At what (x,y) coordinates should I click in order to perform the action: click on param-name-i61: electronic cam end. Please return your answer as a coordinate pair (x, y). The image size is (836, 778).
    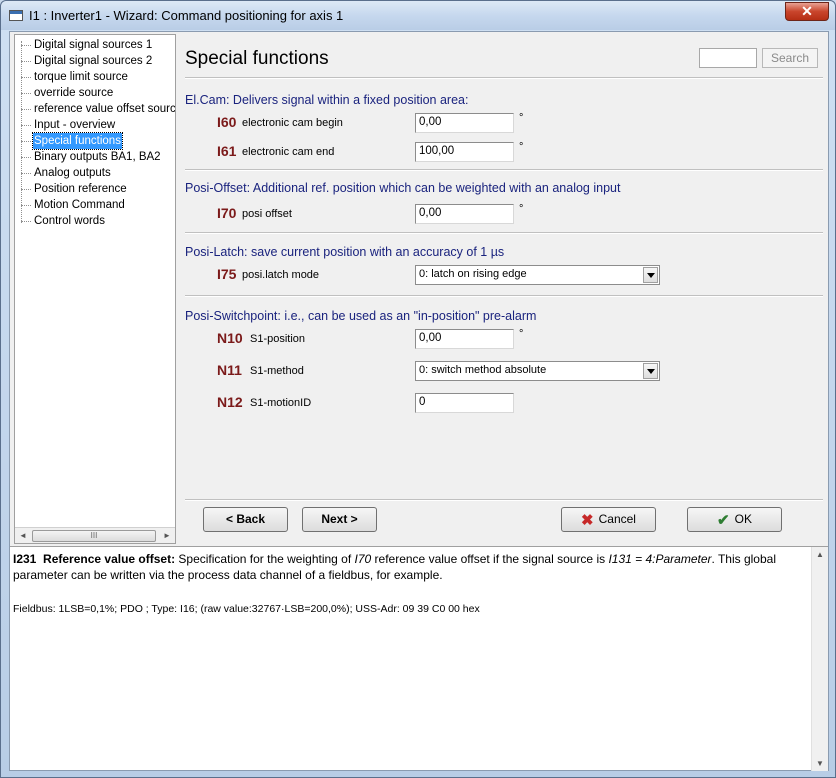
    Looking at the image, I should click on (288, 152).